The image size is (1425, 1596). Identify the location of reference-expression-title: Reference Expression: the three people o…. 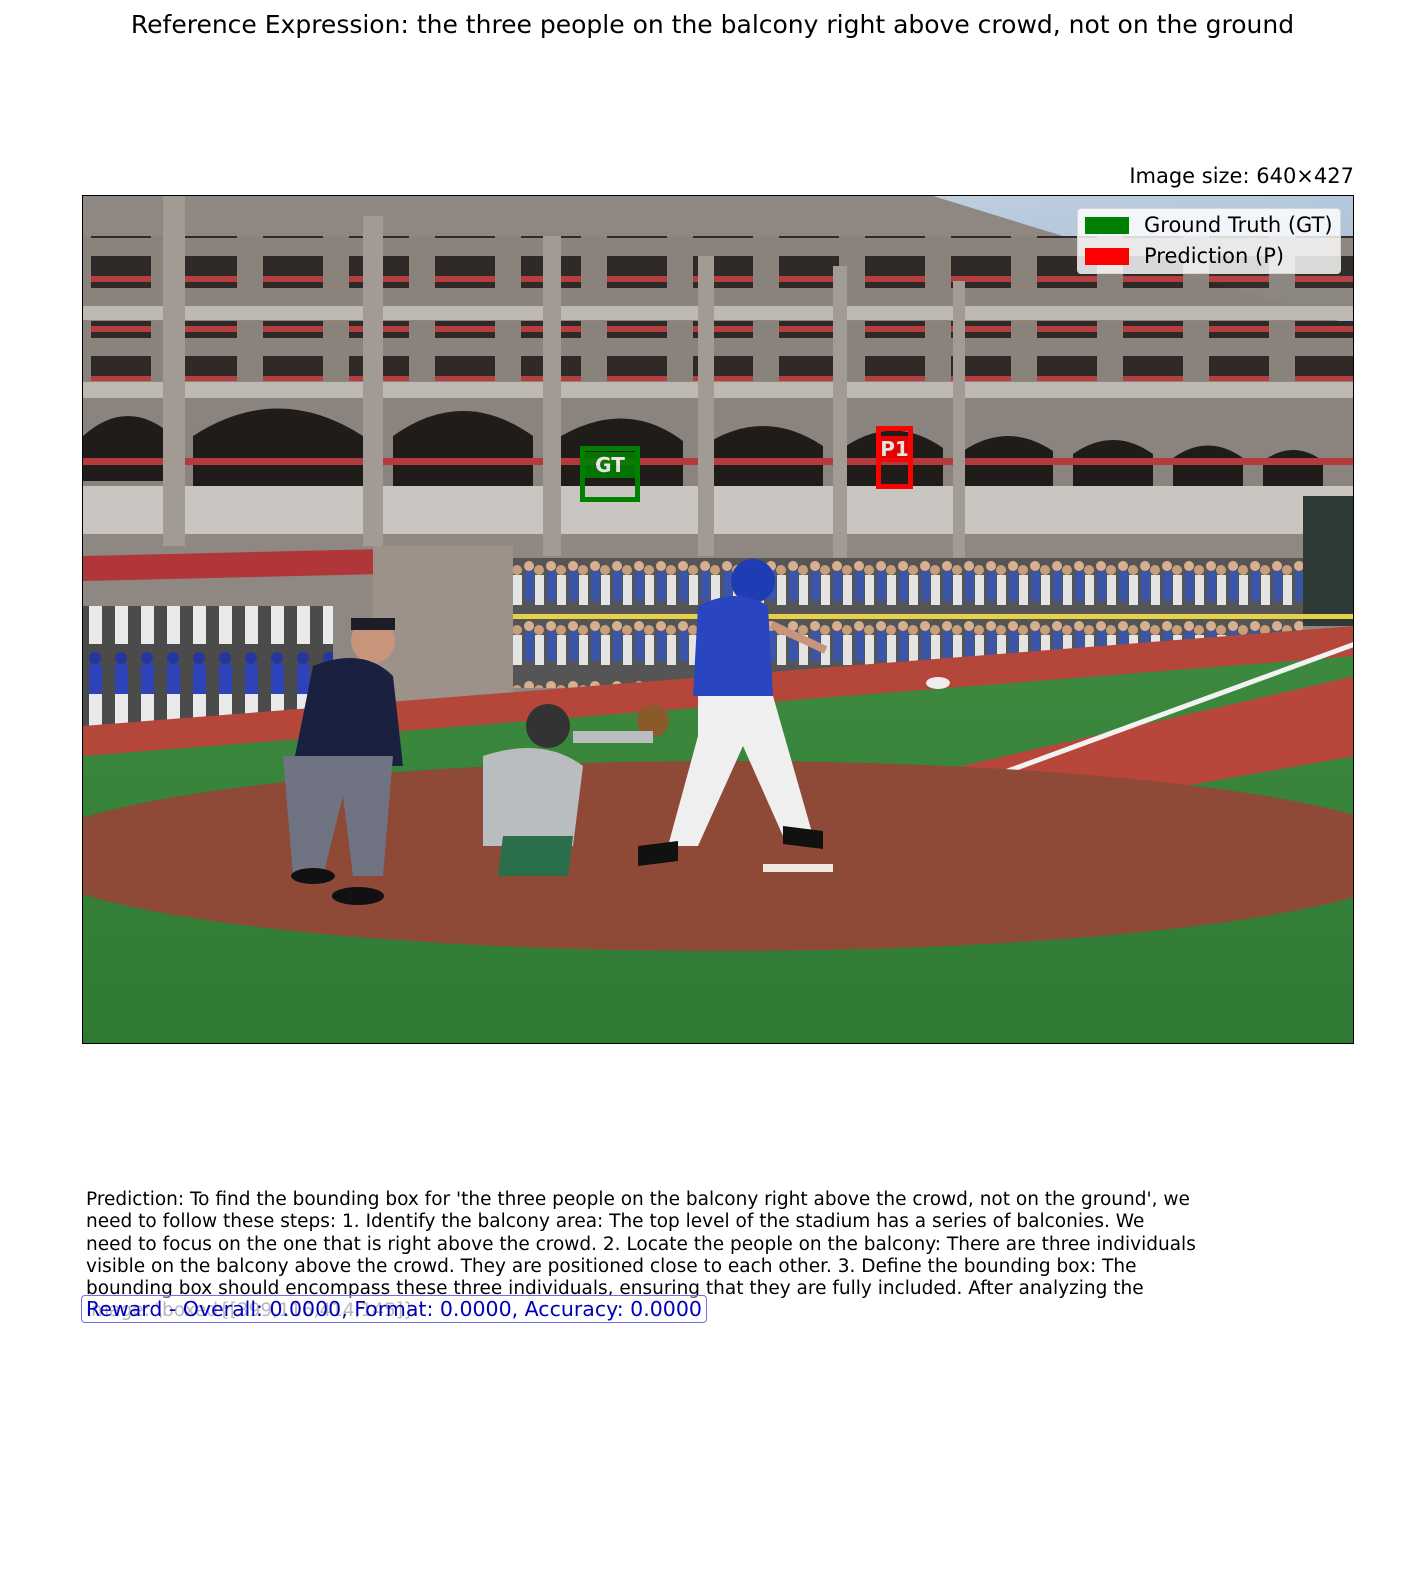
(712, 24).